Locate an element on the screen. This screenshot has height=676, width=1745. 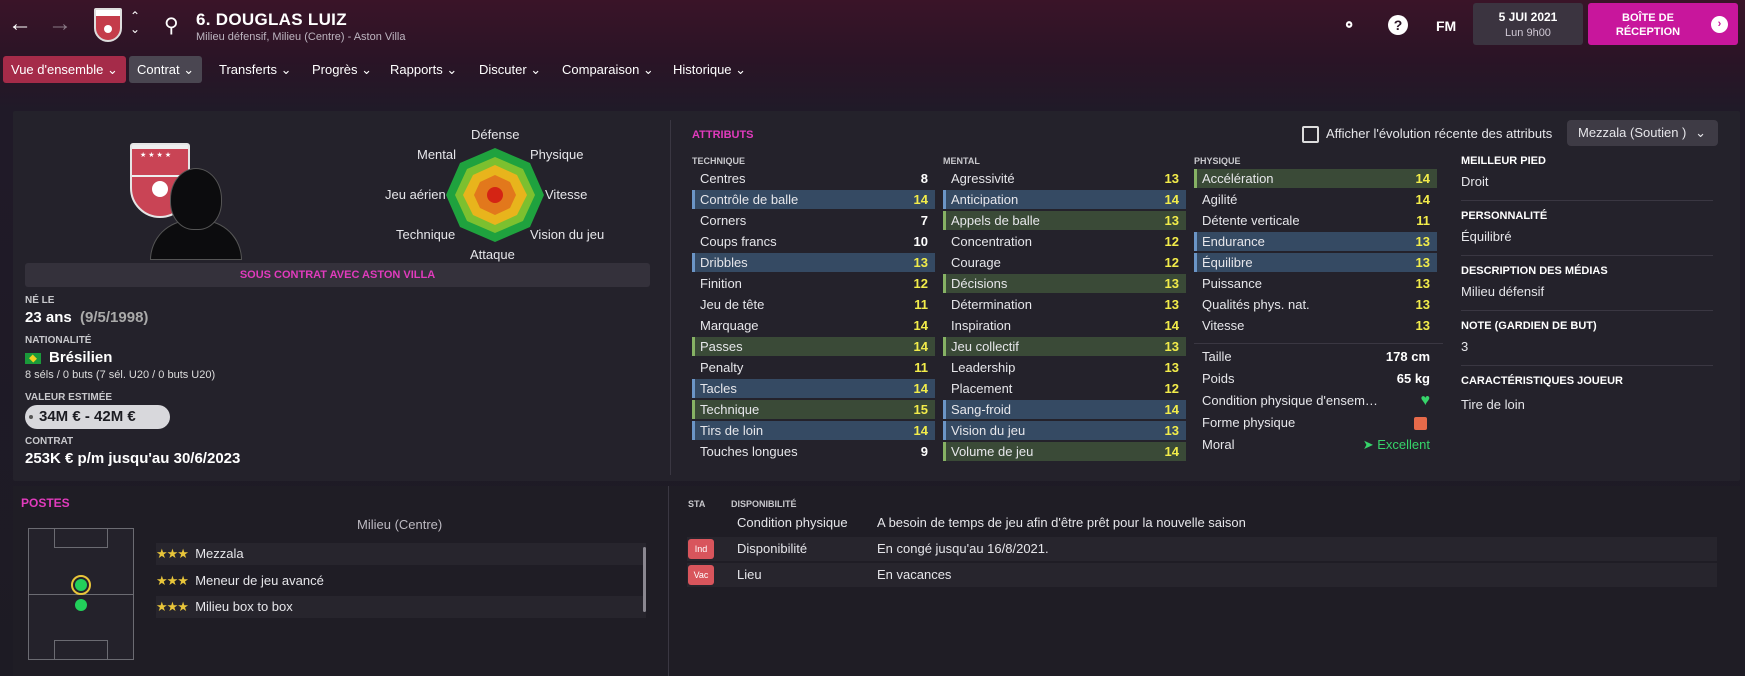
attribute-name: Équilibre is located at coordinates (1227, 262).